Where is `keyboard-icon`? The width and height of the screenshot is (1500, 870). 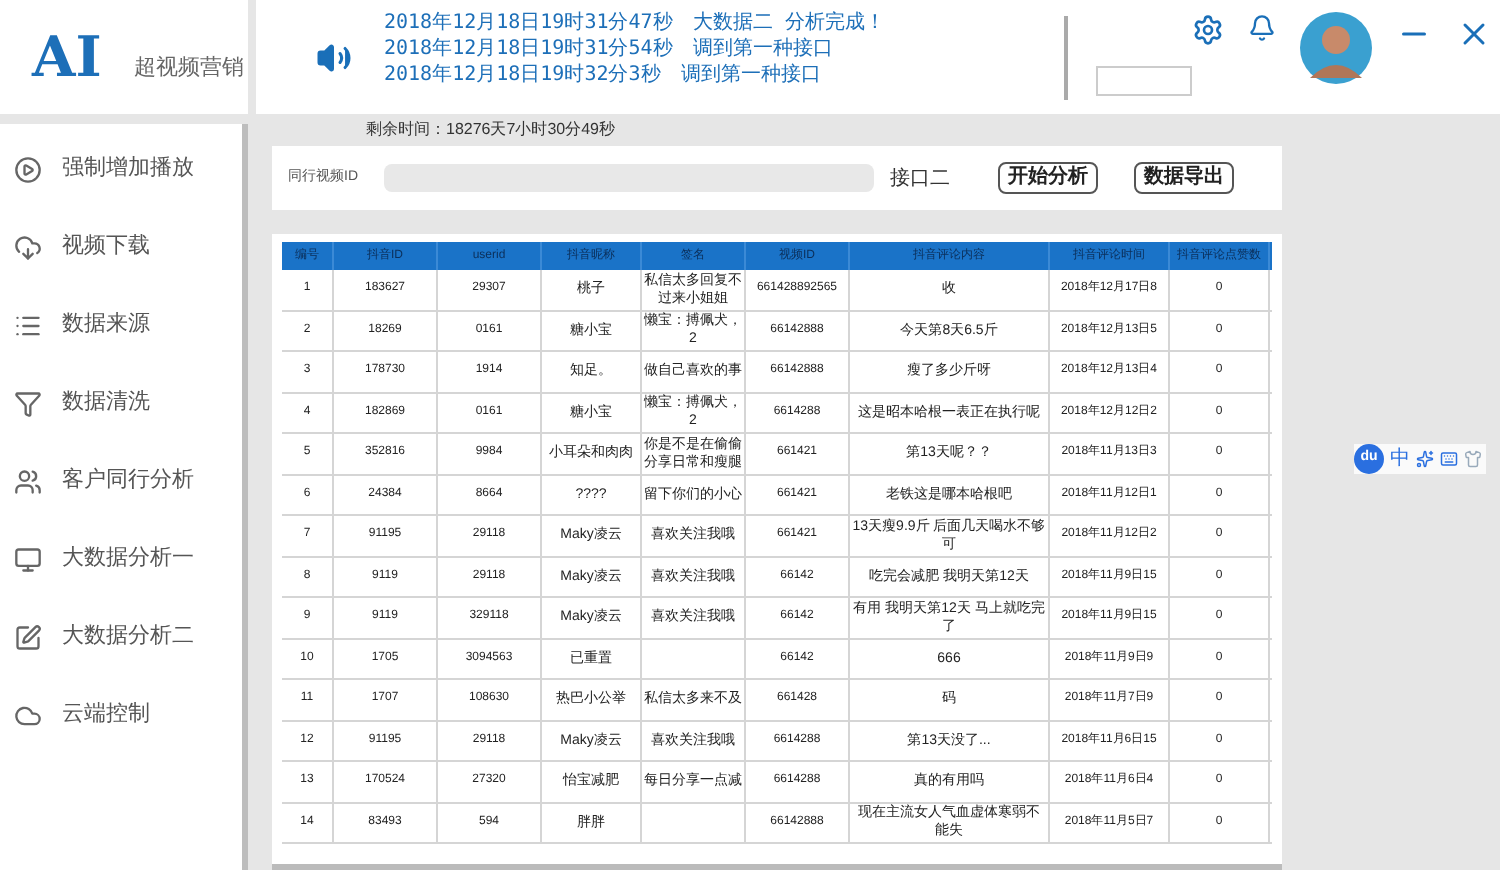
keyboard-icon is located at coordinates (1449, 459).